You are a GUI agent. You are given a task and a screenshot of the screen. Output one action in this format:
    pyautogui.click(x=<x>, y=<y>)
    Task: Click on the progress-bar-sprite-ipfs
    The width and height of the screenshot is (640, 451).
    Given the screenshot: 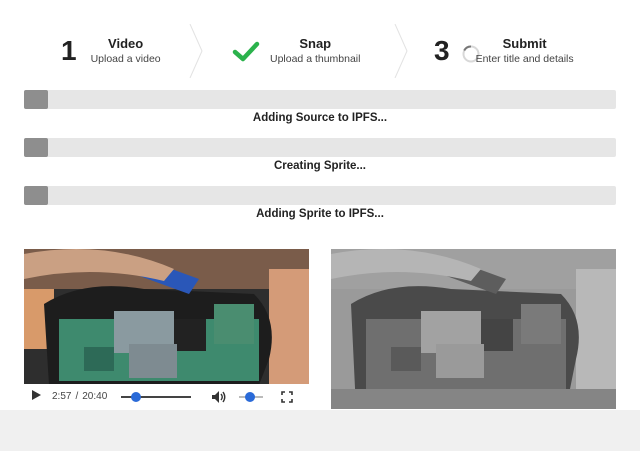 What is the action you would take?
    pyautogui.click(x=320, y=195)
    